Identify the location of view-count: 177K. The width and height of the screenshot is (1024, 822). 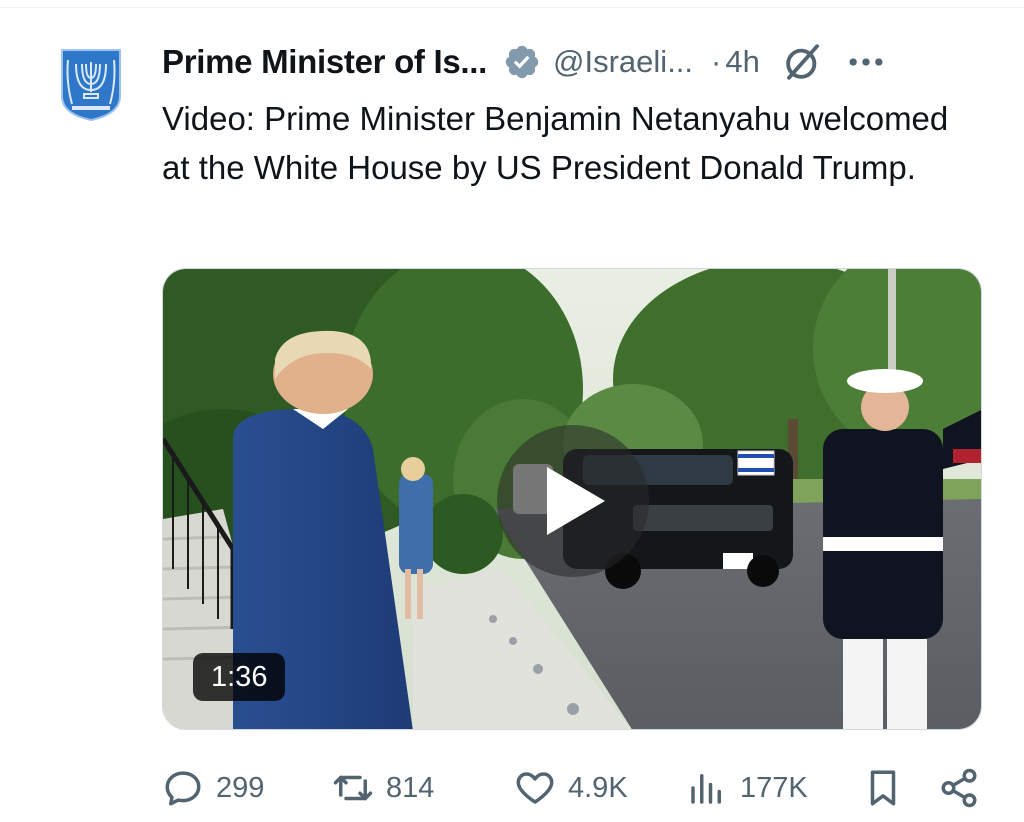
(774, 787).